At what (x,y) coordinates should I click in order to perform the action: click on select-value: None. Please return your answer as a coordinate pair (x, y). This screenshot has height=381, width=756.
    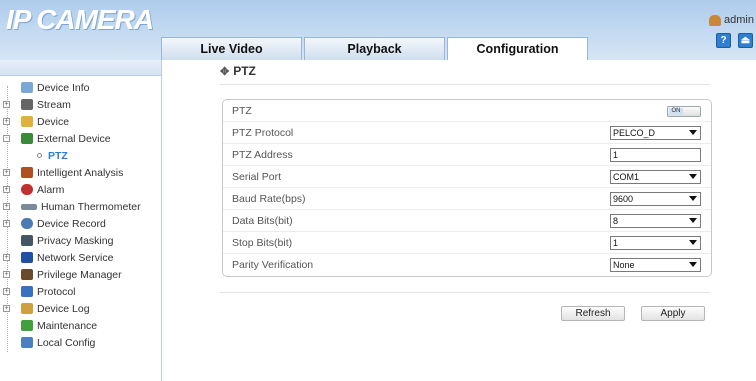
    Looking at the image, I should click on (624, 265).